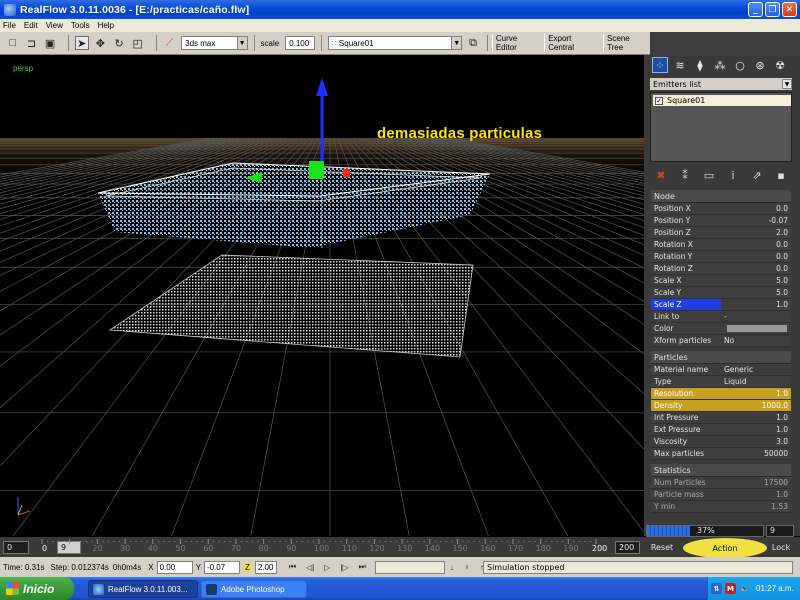 The height and width of the screenshot is (600, 800). I want to click on scale-input: 0.100, so click(300, 43).